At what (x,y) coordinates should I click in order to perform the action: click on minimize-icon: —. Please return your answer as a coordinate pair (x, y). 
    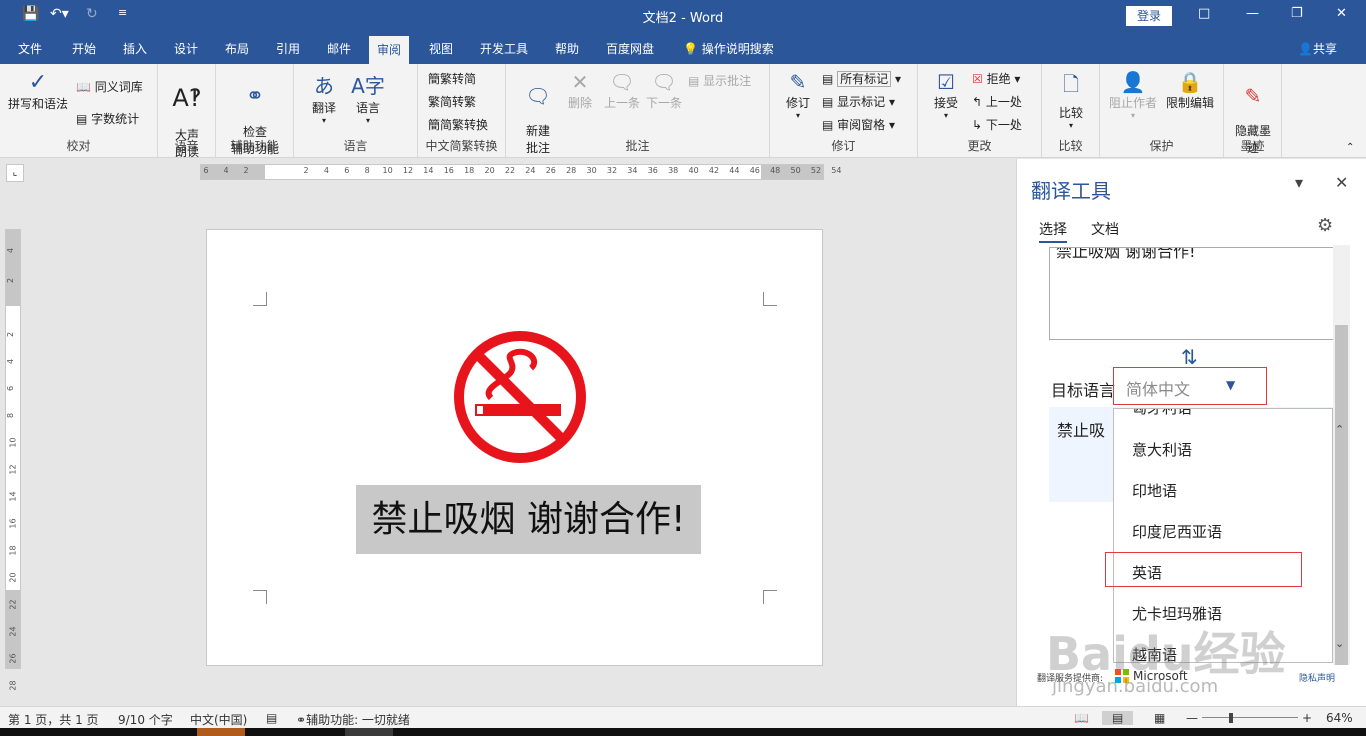
    Looking at the image, I should click on (1252, 13).